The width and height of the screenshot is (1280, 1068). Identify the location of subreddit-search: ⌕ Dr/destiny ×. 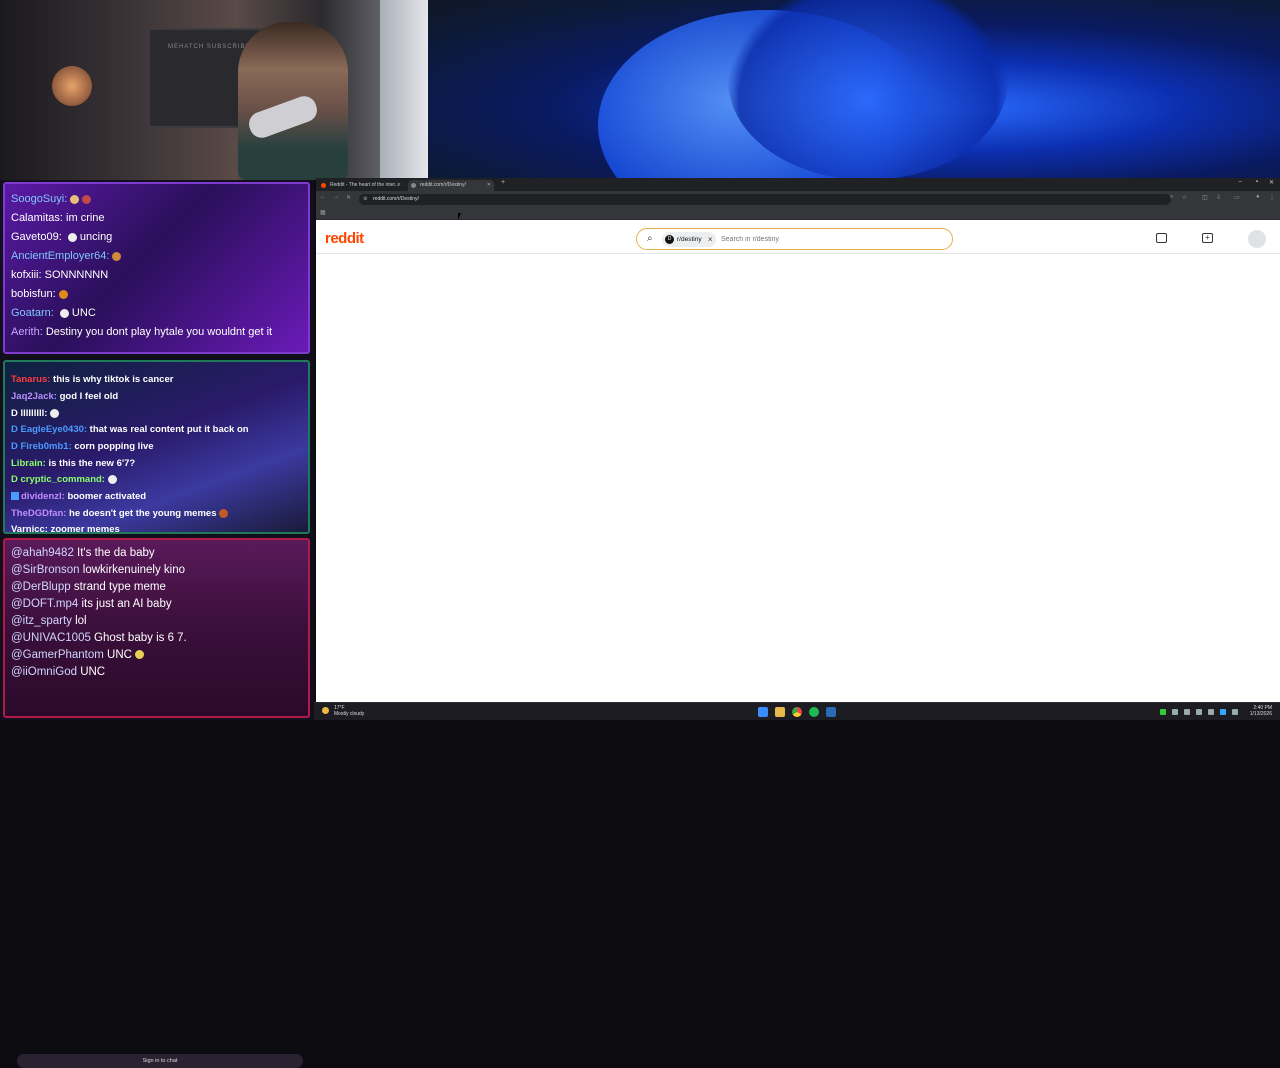
(794, 239).